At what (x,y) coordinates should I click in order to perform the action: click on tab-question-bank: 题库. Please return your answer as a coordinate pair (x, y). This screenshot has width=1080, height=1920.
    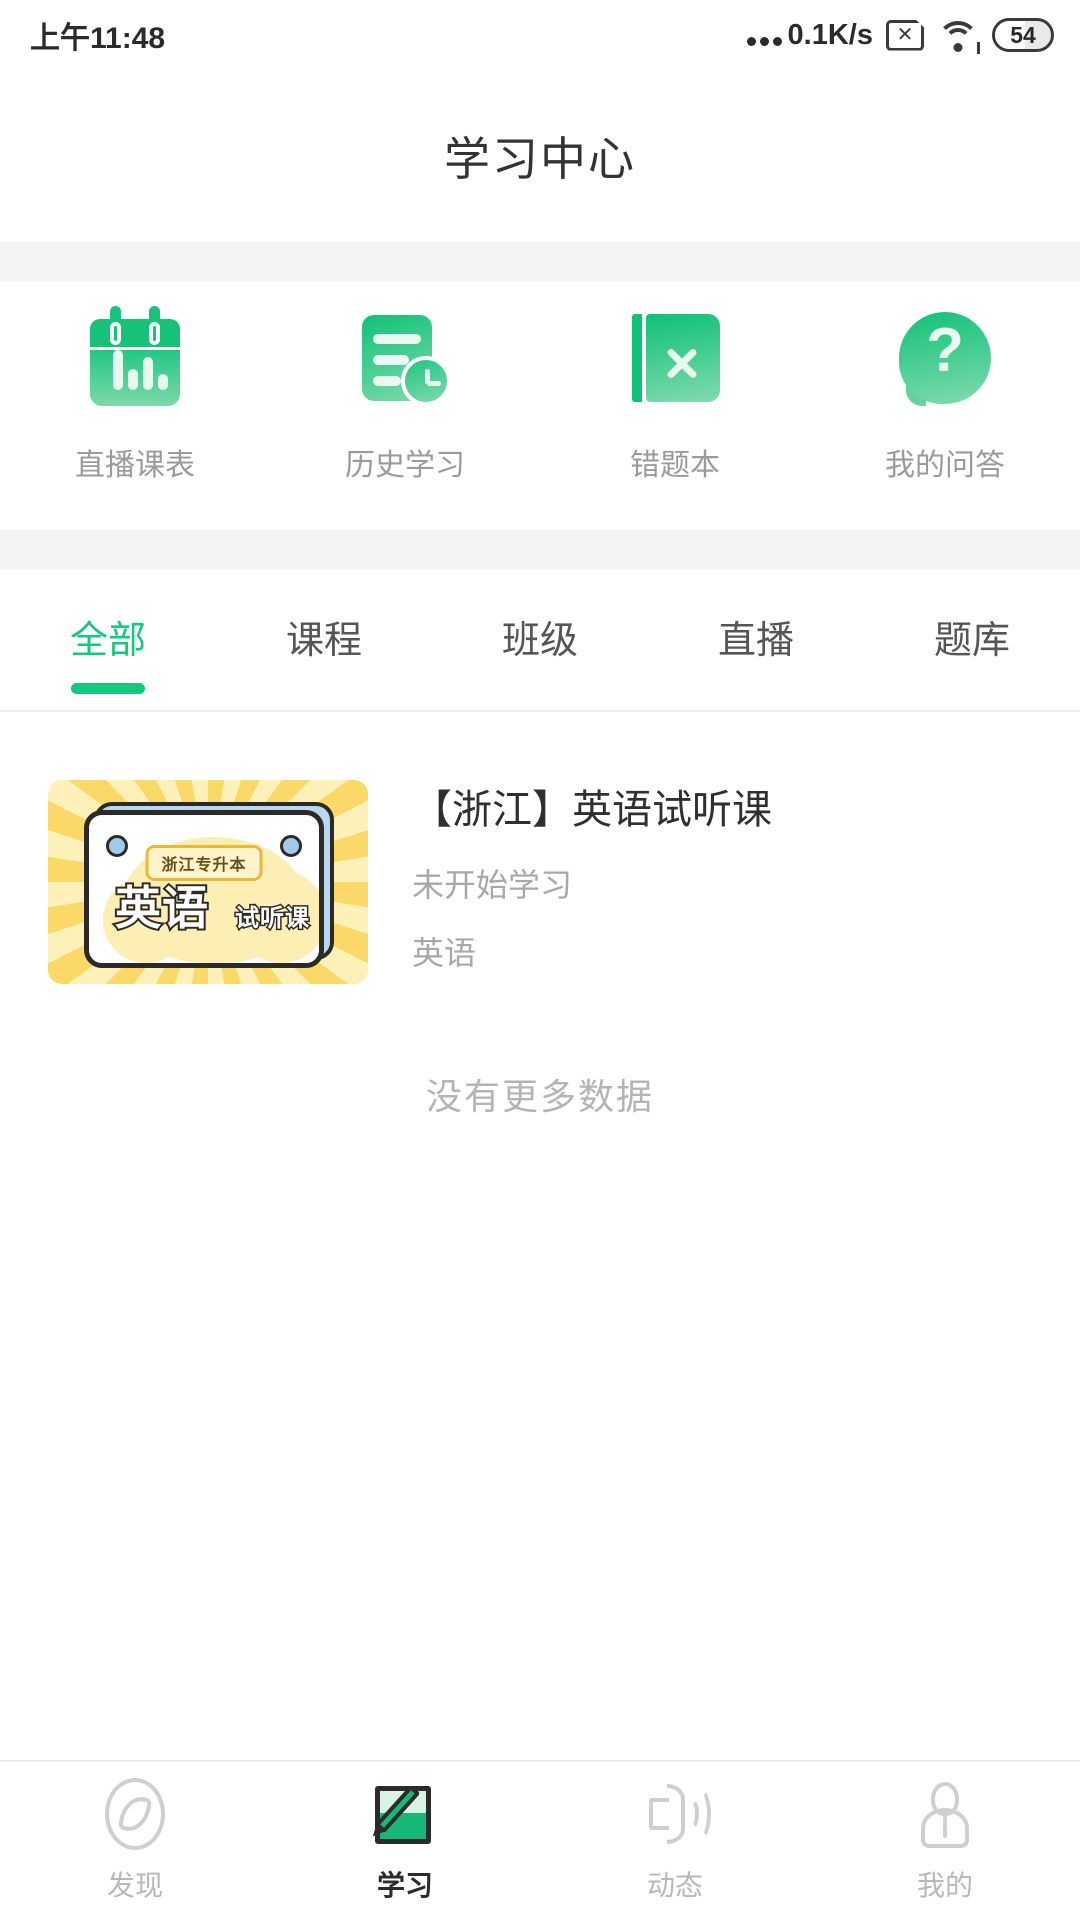
    Looking at the image, I should click on (972, 640).